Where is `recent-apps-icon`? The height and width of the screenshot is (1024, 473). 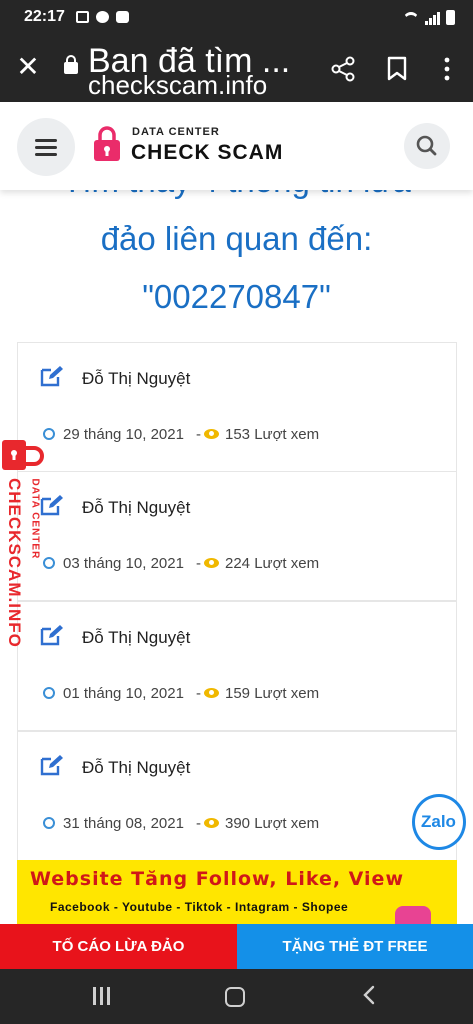 recent-apps-icon is located at coordinates (103, 996).